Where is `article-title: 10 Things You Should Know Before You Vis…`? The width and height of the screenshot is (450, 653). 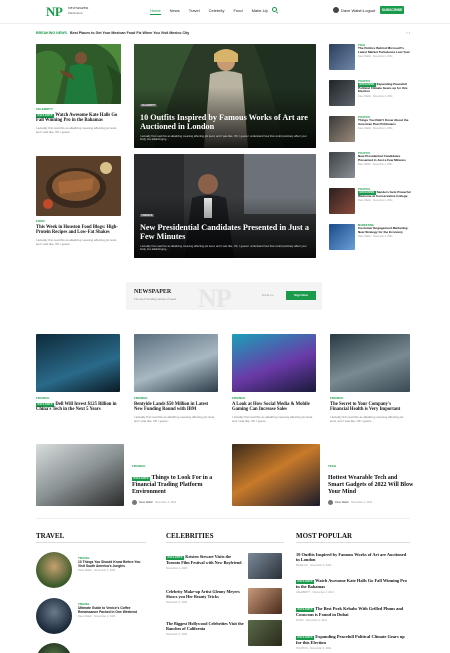 article-title: 10 Things You Should Know Before You Vis… is located at coordinates (113, 564).